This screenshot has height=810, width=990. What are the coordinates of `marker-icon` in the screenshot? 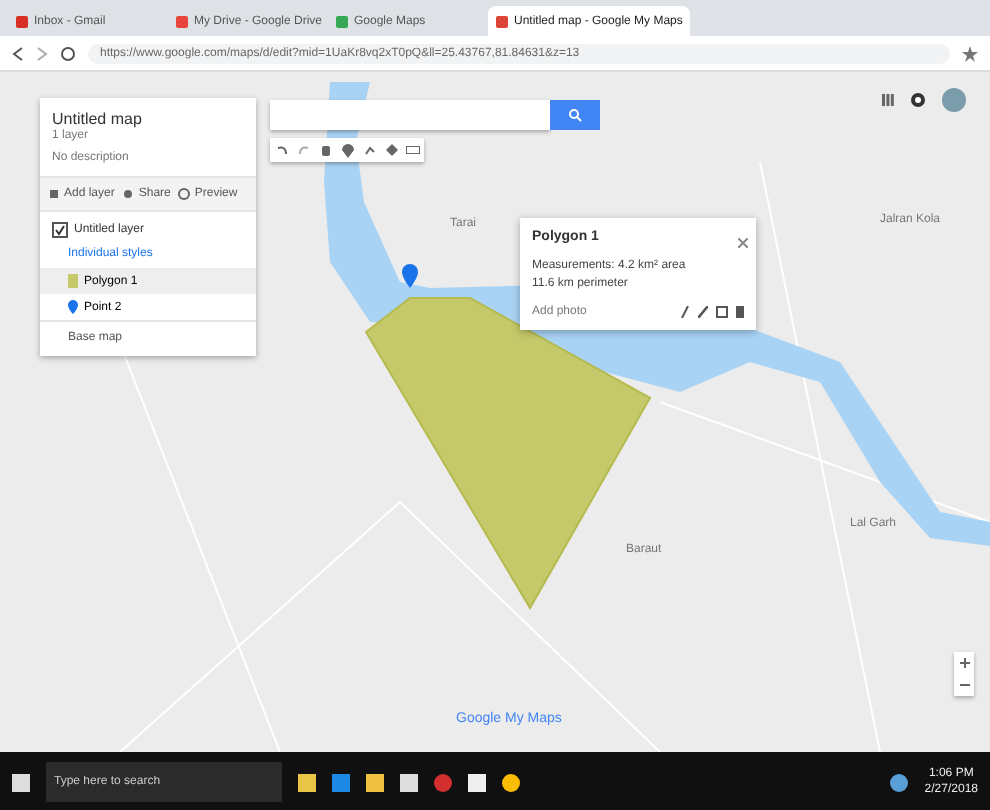 It's located at (347, 150).